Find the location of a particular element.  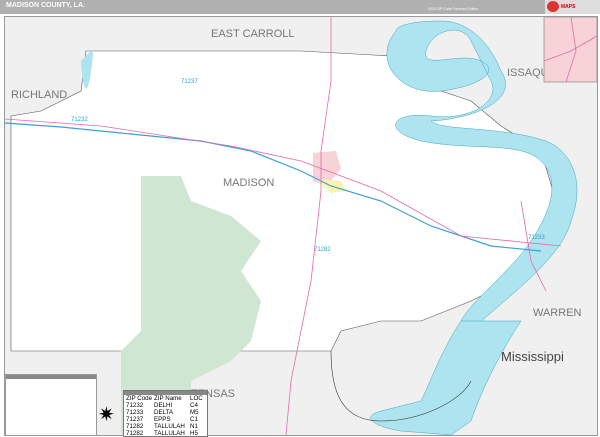

zip-table-head-row: ZIP Code ZIP Name LOC is located at coordinates (165, 398).